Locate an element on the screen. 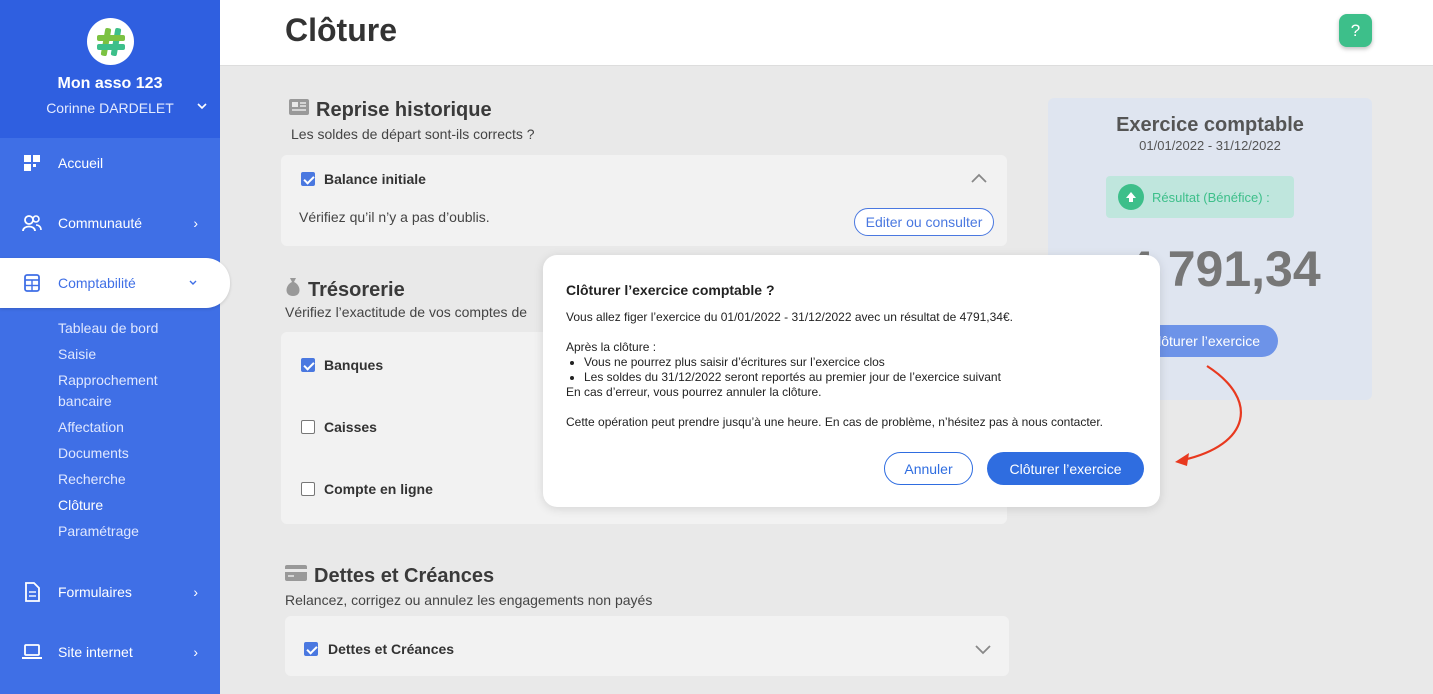 The image size is (1433, 694). money-bag-icon is located at coordinates (293, 290).